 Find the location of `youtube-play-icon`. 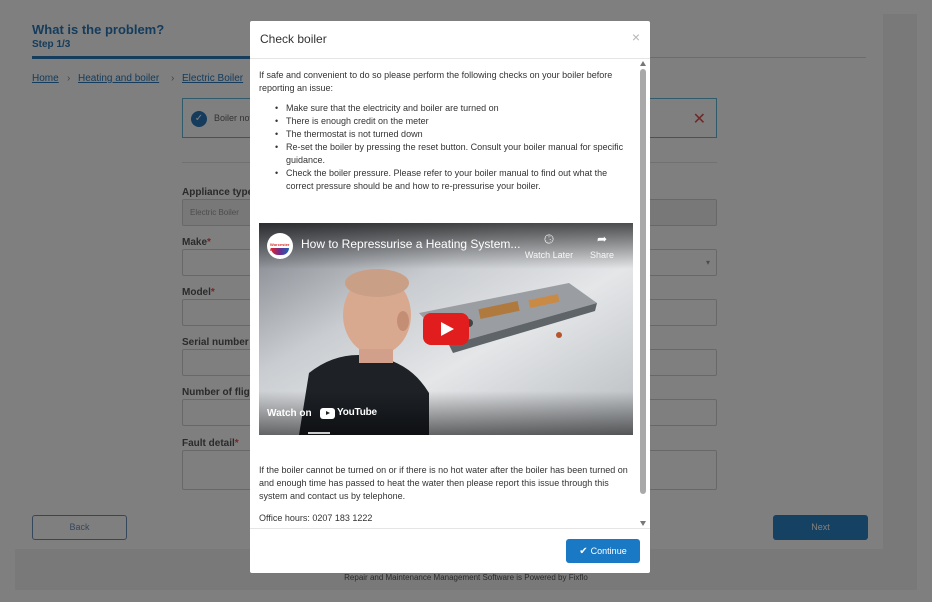

youtube-play-icon is located at coordinates (327, 413).